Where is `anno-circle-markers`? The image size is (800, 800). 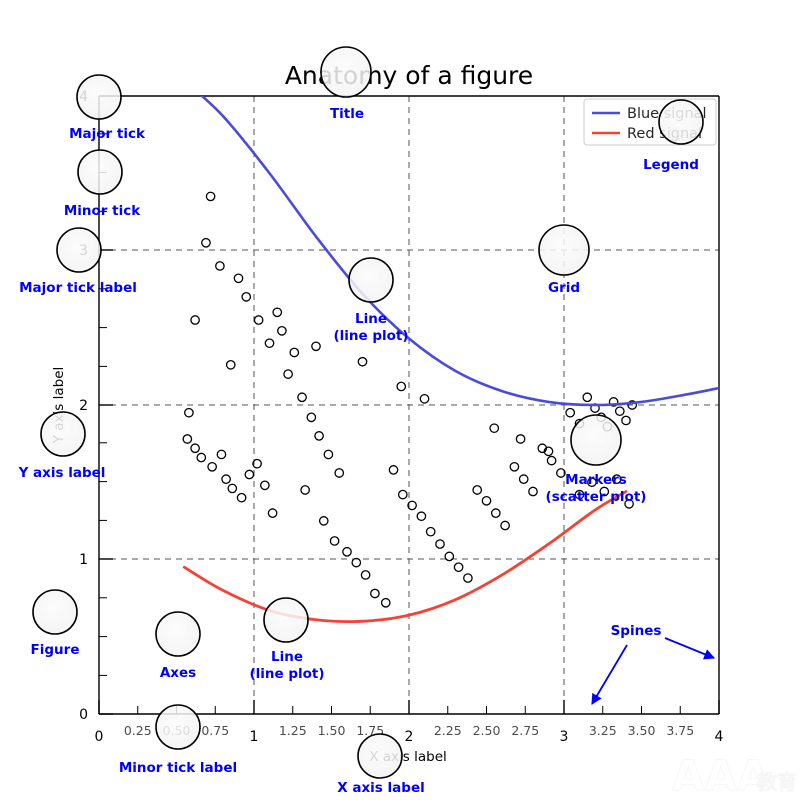
anno-circle-markers is located at coordinates (596, 440).